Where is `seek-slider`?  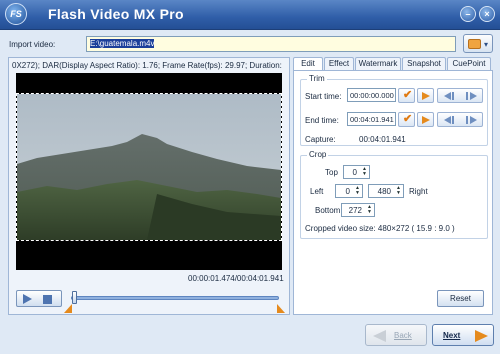 seek-slider is located at coordinates (175, 298).